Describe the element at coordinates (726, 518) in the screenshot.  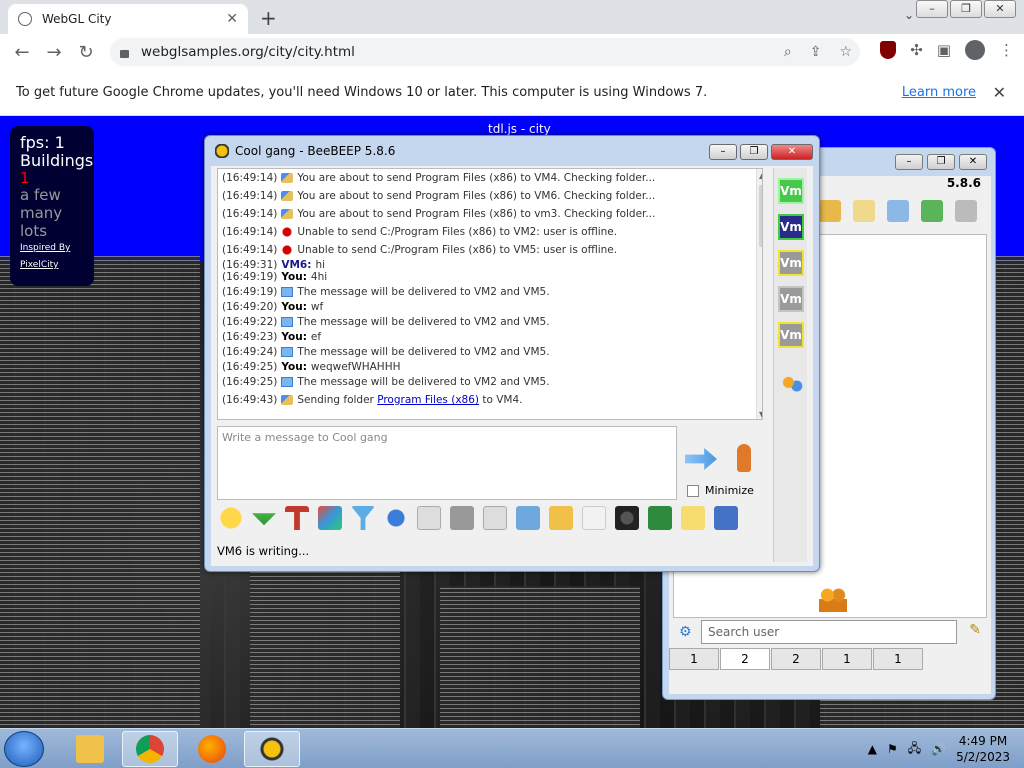
I see `save-disk-icon` at that location.